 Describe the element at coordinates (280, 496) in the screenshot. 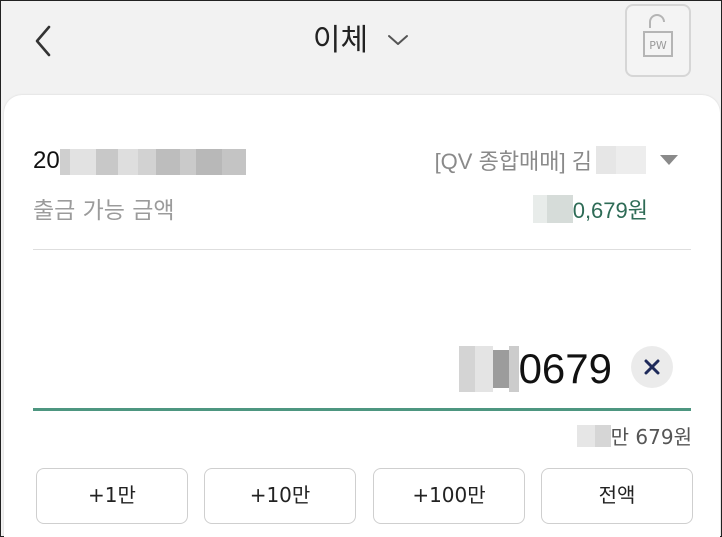

I see `add-100000-button: +10만` at that location.